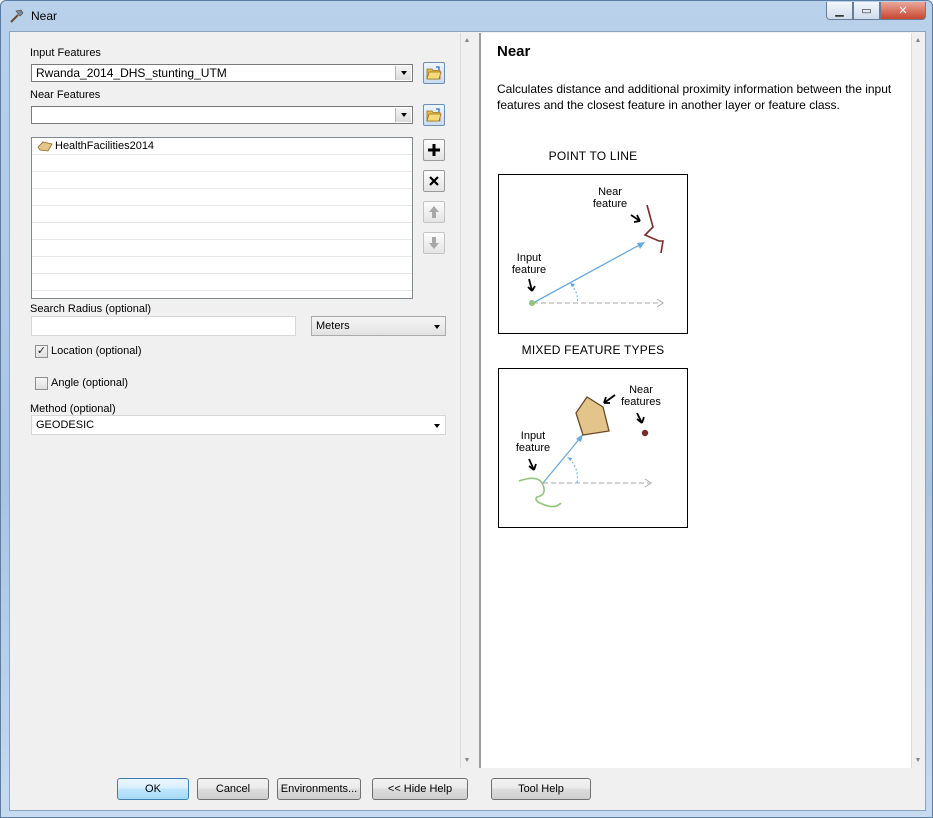 The width and height of the screenshot is (933, 818). What do you see at coordinates (641, 402) in the screenshot?
I see `near-features-label-2: features` at bounding box center [641, 402].